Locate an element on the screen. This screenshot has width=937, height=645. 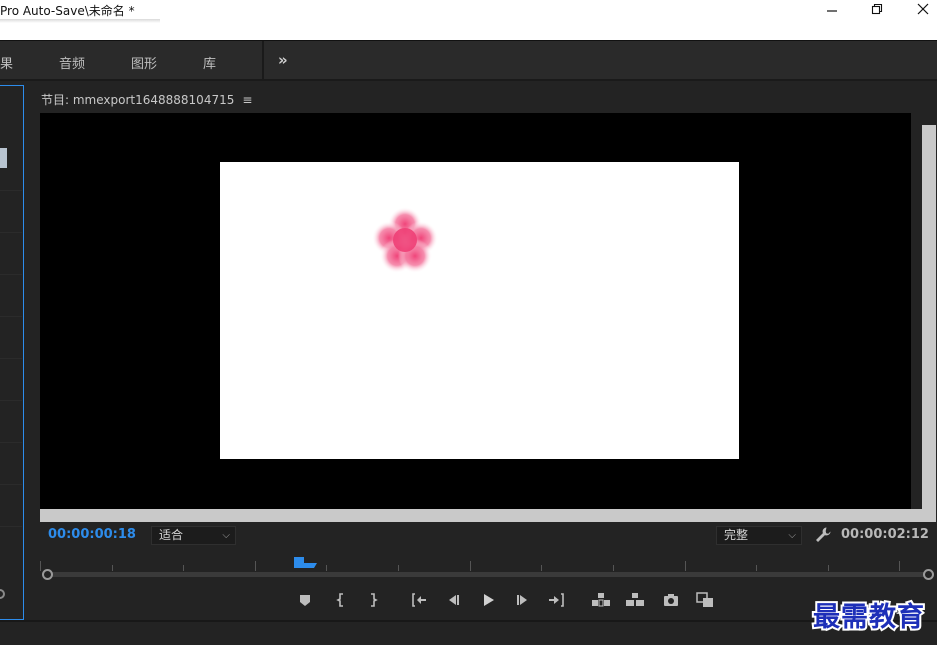
button-editor-icon is located at coordinates (704, 599).